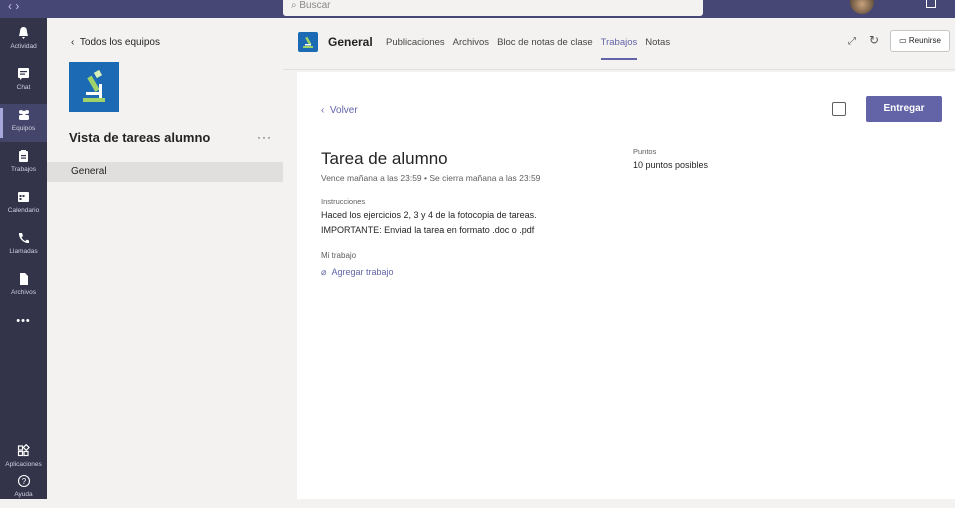  Describe the element at coordinates (23, 321) in the screenshot. I see `more-icon: •••` at that location.